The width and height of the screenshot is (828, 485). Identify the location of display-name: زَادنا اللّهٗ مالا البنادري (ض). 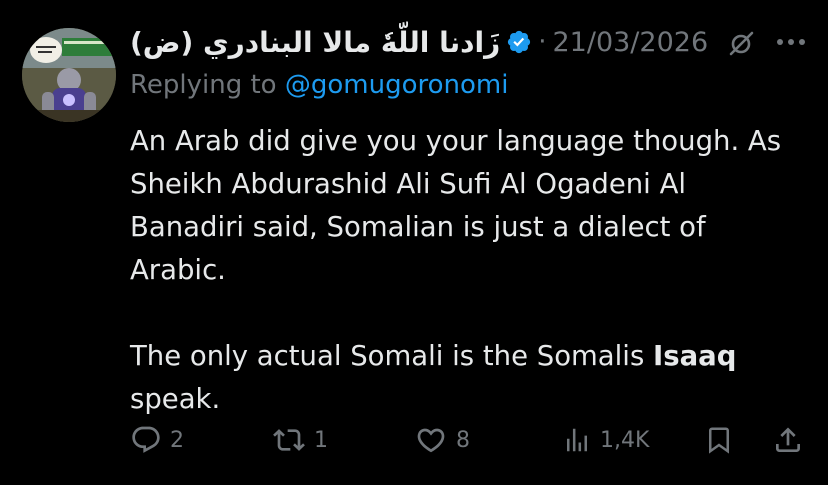
(315, 42).